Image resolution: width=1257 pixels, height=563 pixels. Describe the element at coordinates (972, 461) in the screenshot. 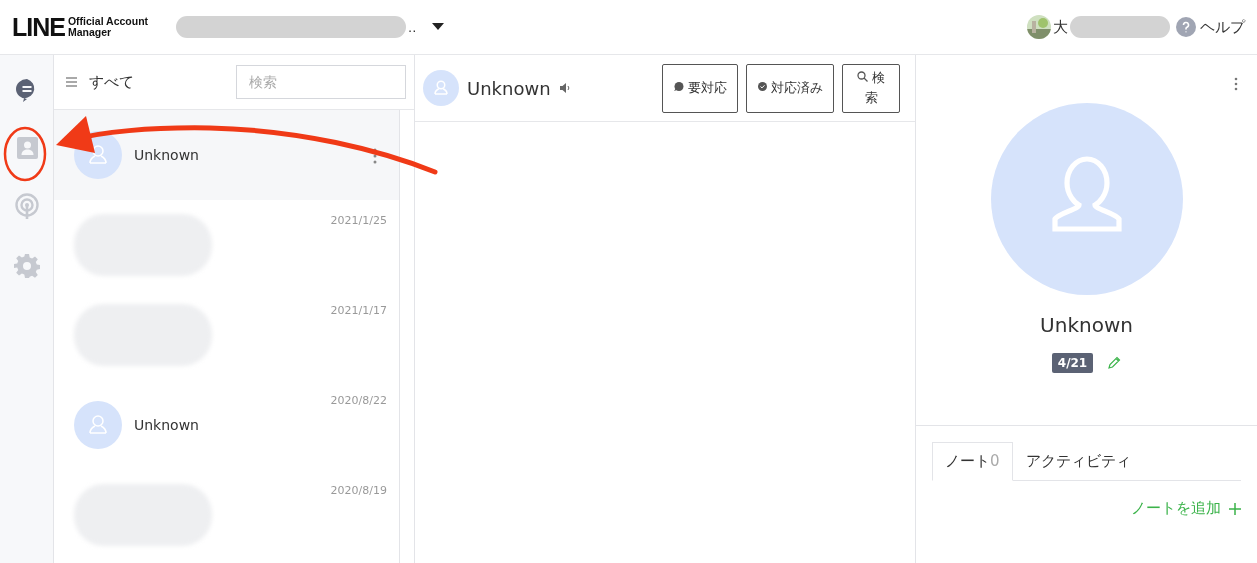

I see `profile-tab: ノート 0` at that location.